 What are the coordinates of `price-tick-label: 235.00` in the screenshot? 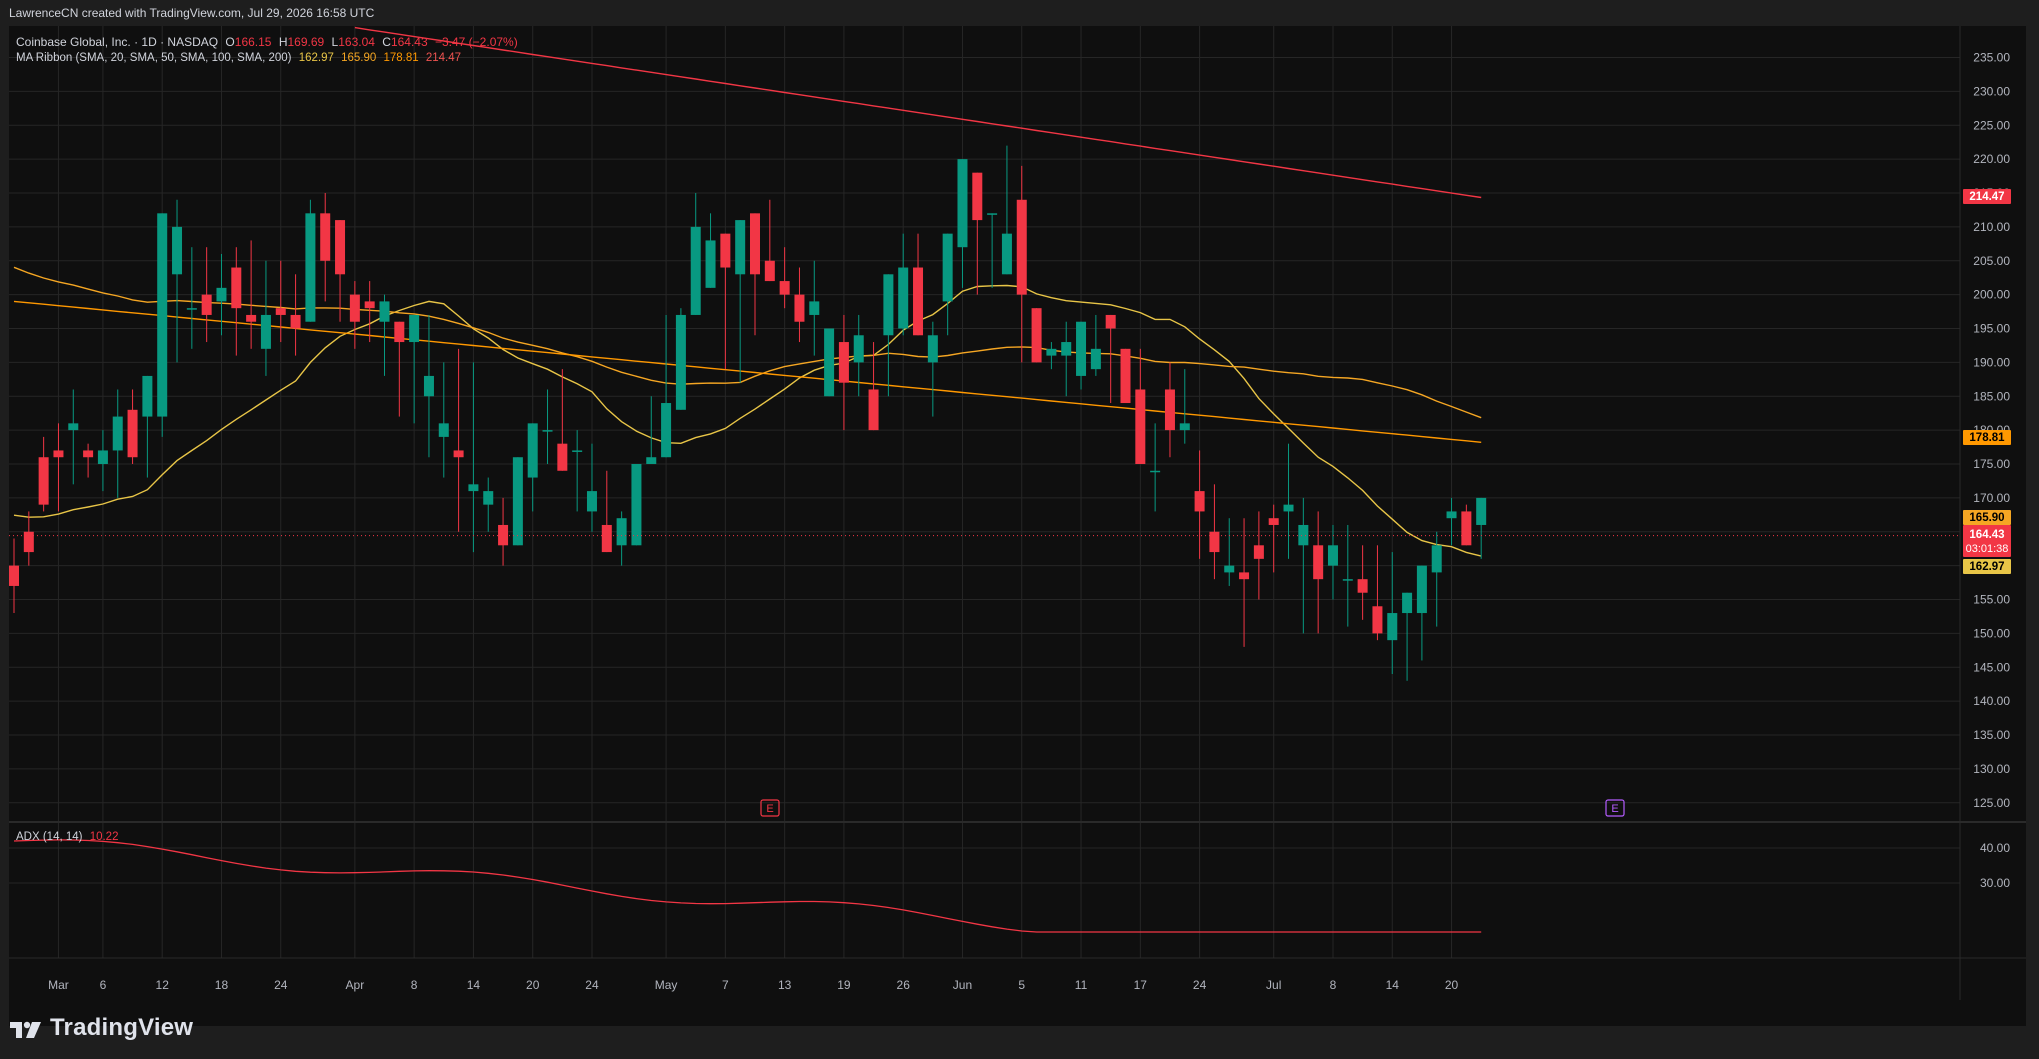 It's located at (1991, 58).